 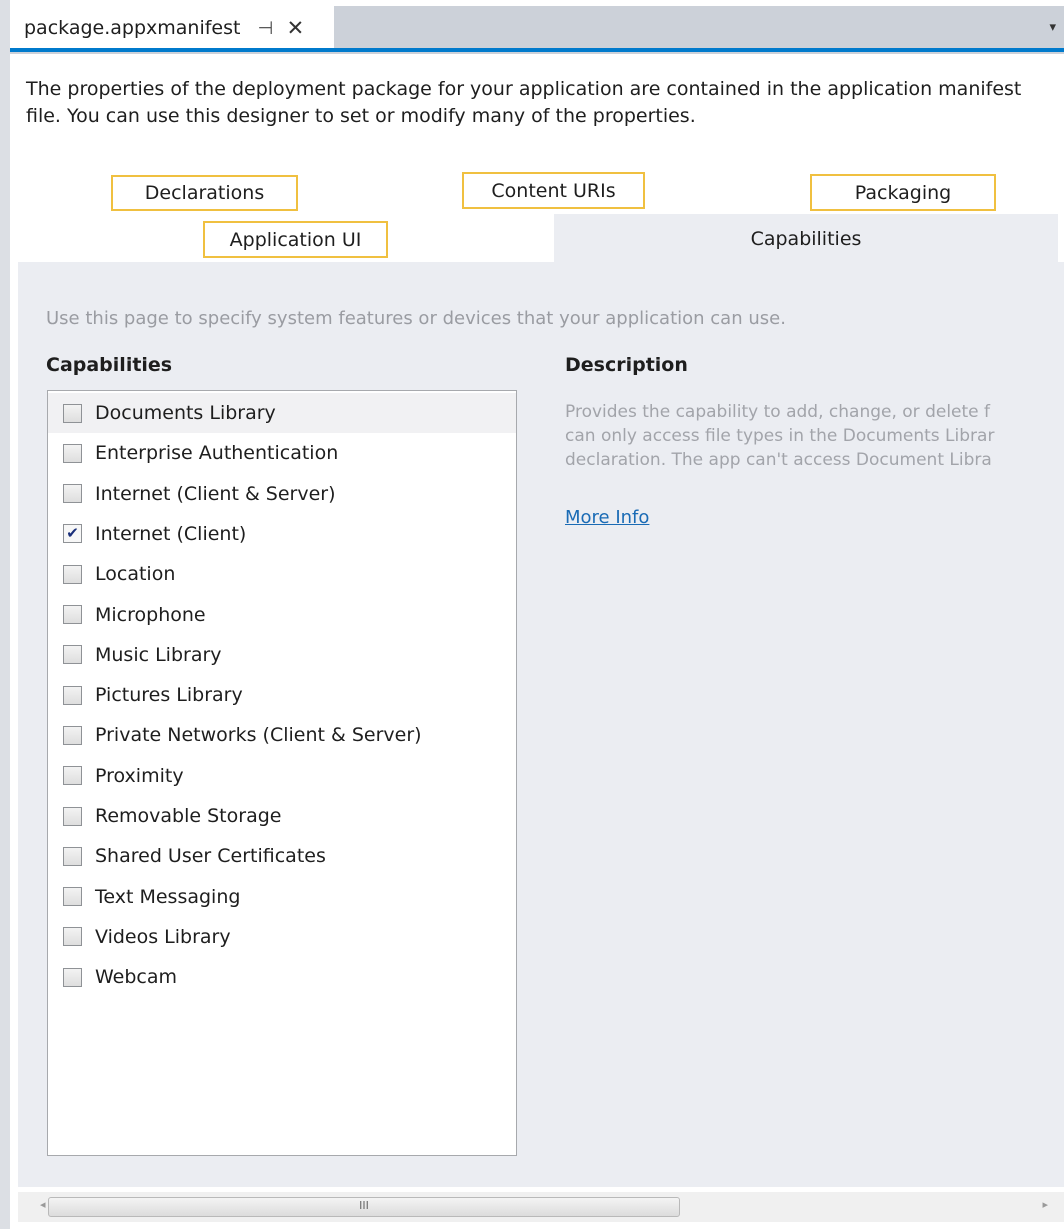 What do you see at coordinates (295, 239) in the screenshot?
I see `tab-application-ui: Application UI` at bounding box center [295, 239].